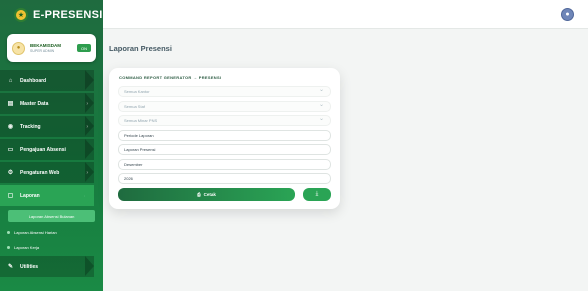 This screenshot has height=291, width=588. Describe the element at coordinates (51, 247) in the screenshot. I see `sidebar-subitem-laporan-kerja: Laporan Kerja` at that location.